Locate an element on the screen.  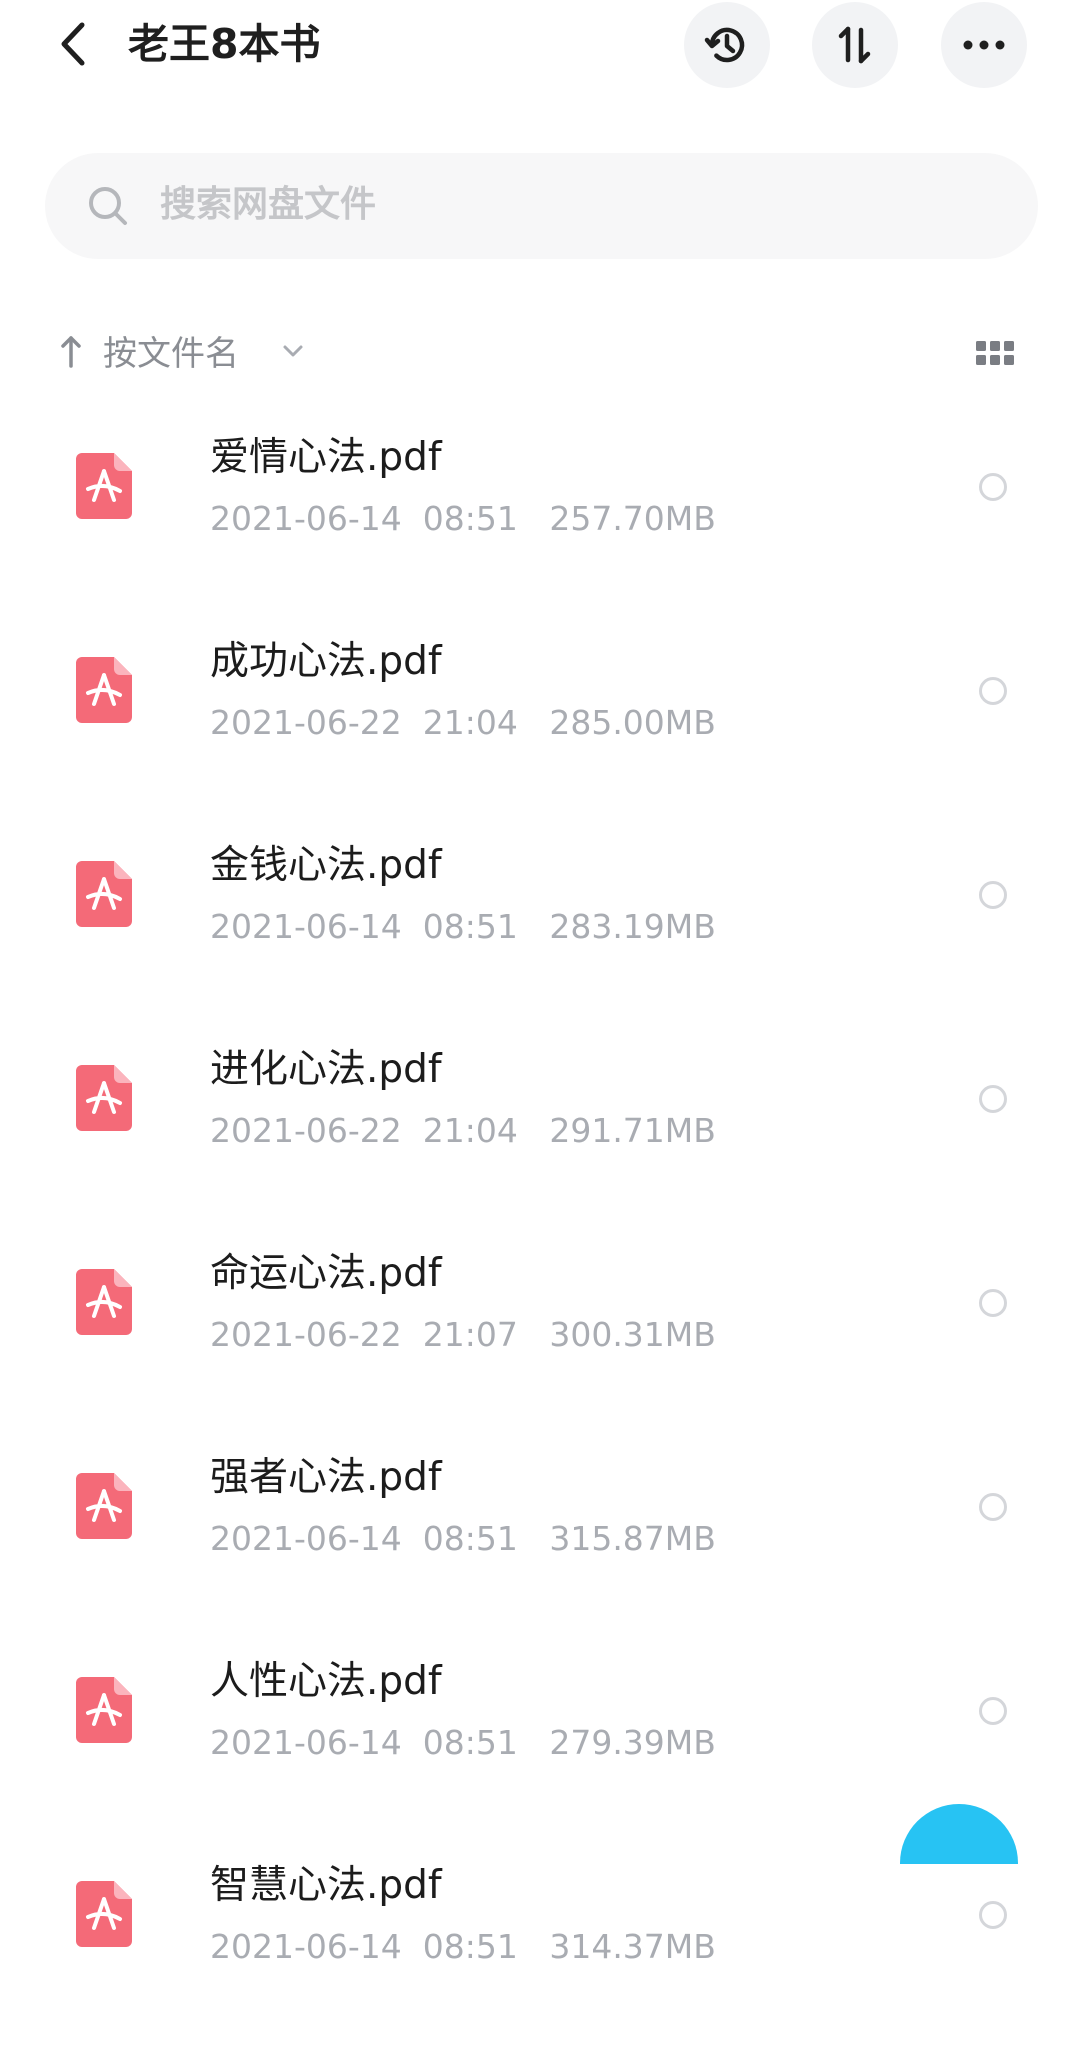
grid-view-icon is located at coordinates (995, 354).